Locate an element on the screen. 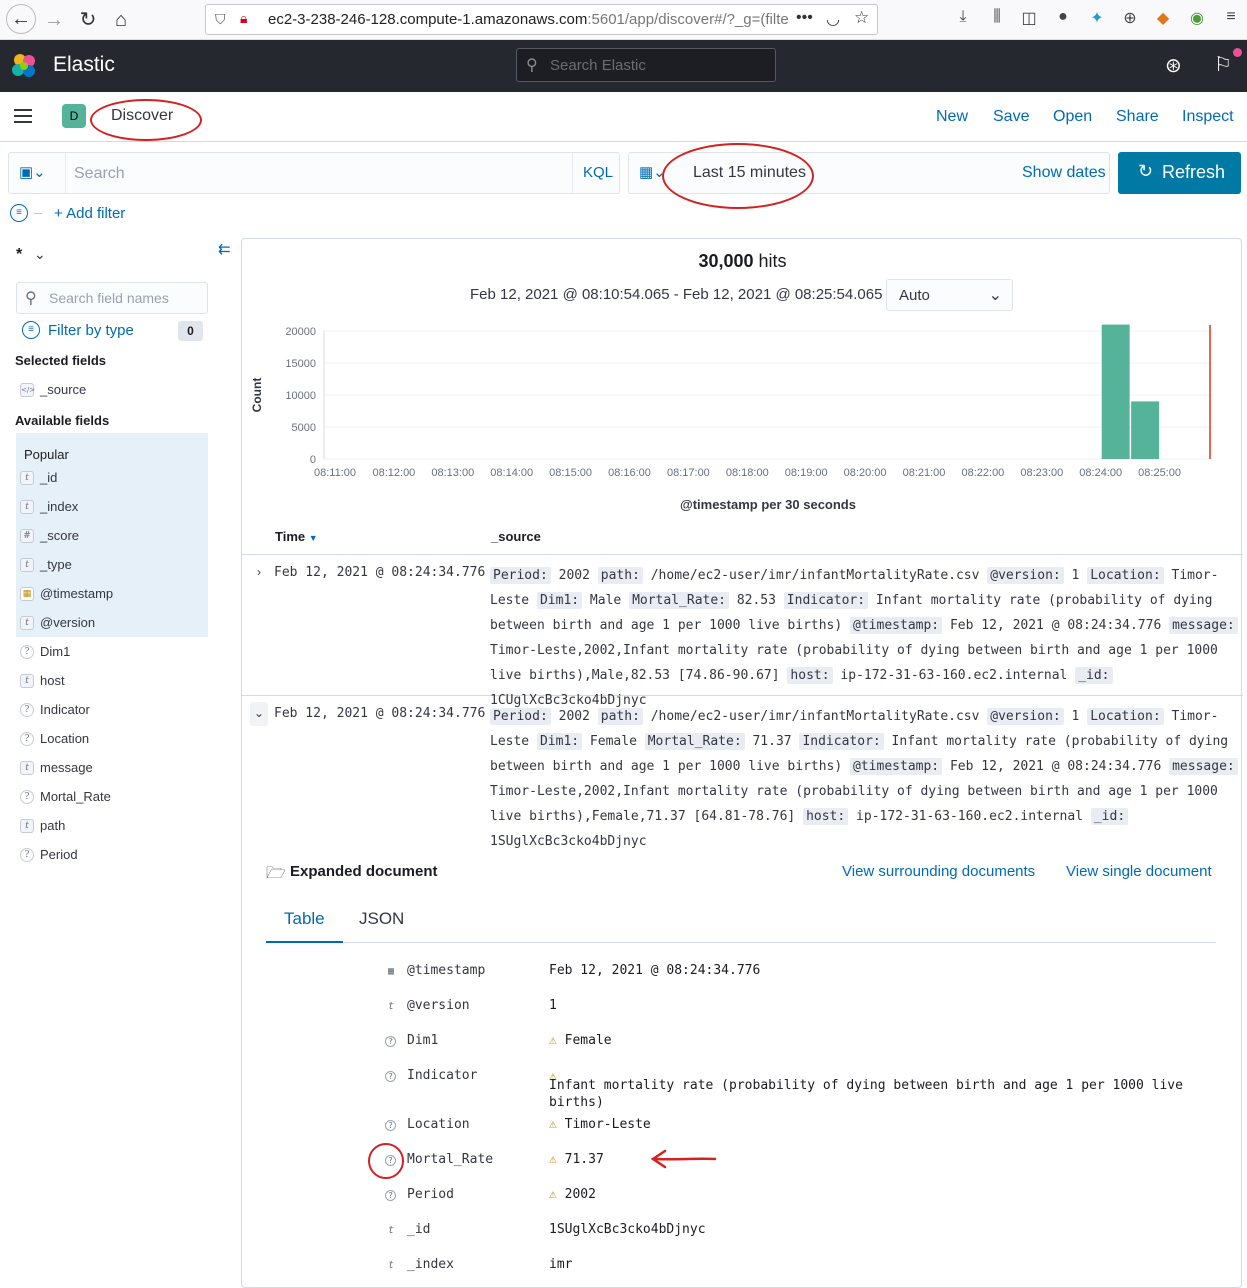 Image resolution: width=1247 pixels, height=1288 pixels. library-icon: ⫼ is located at coordinates (997, 17).